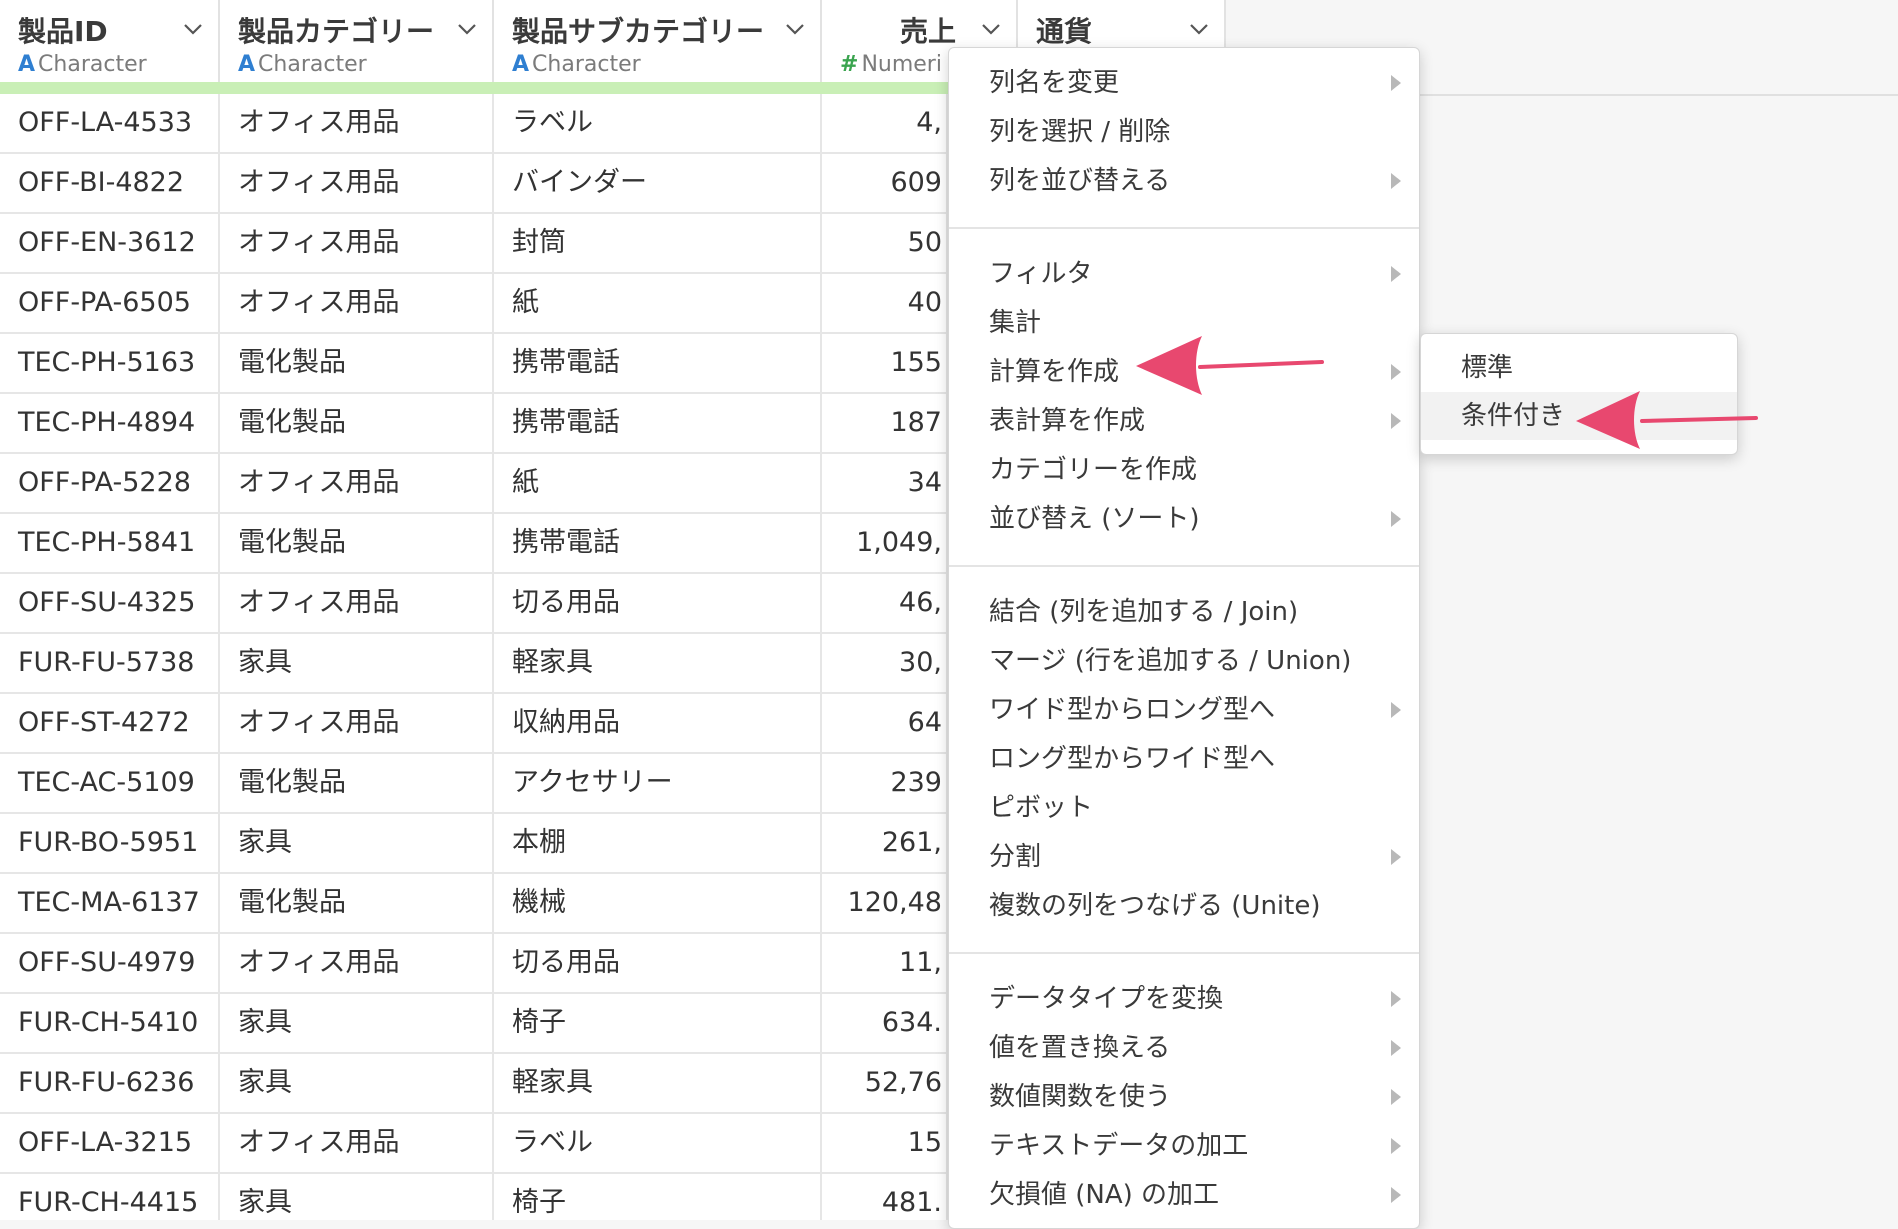 Image resolution: width=1898 pixels, height=1229 pixels. What do you see at coordinates (885, 604) in the screenshot?
I see `table-cell: 46,` at bounding box center [885, 604].